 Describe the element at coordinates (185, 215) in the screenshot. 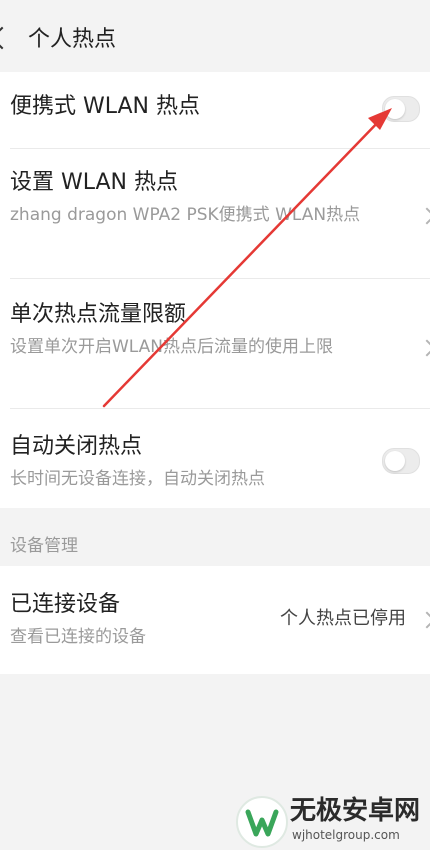

I see `setup-hotspot-subtitle: zhang dragon WPA2 PSK便携式 WLAN热点` at that location.